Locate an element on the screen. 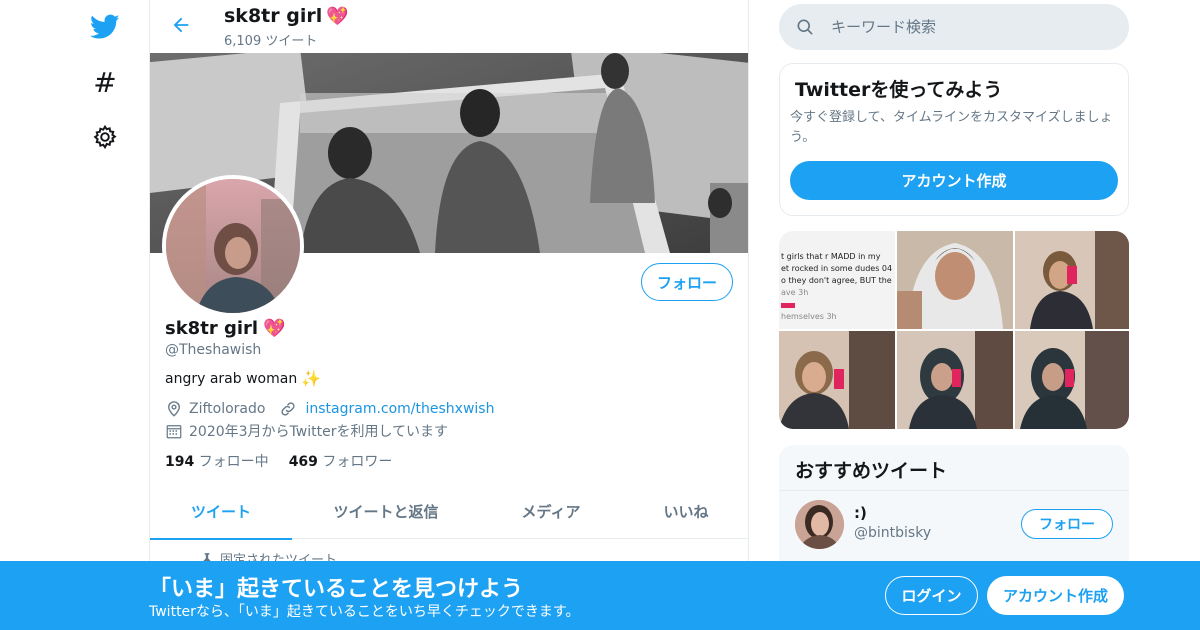  search-box is located at coordinates (954, 27).